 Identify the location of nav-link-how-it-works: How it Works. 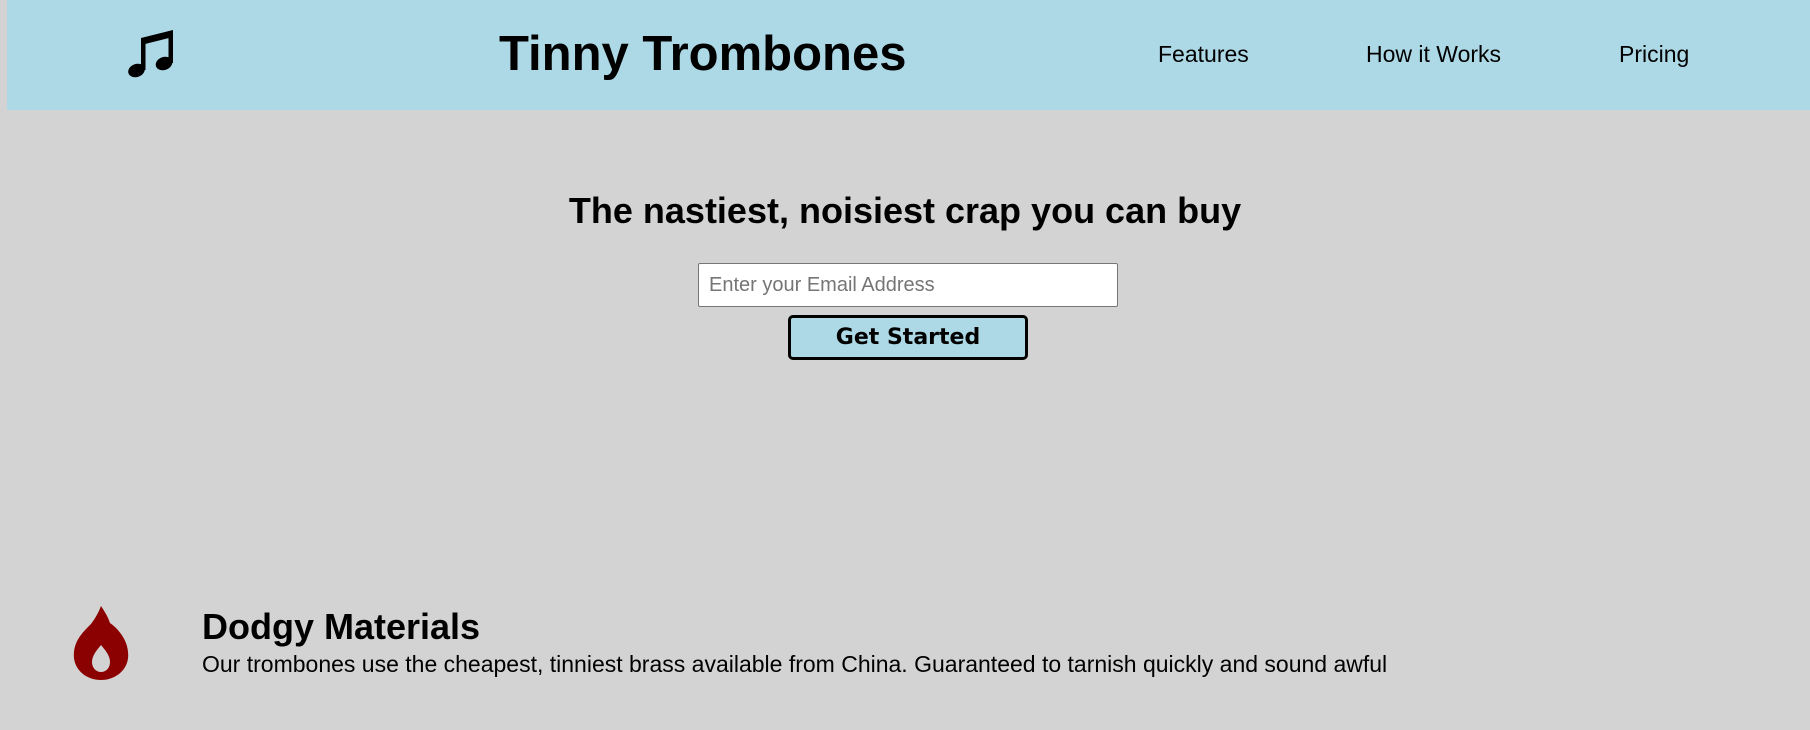
(1433, 54).